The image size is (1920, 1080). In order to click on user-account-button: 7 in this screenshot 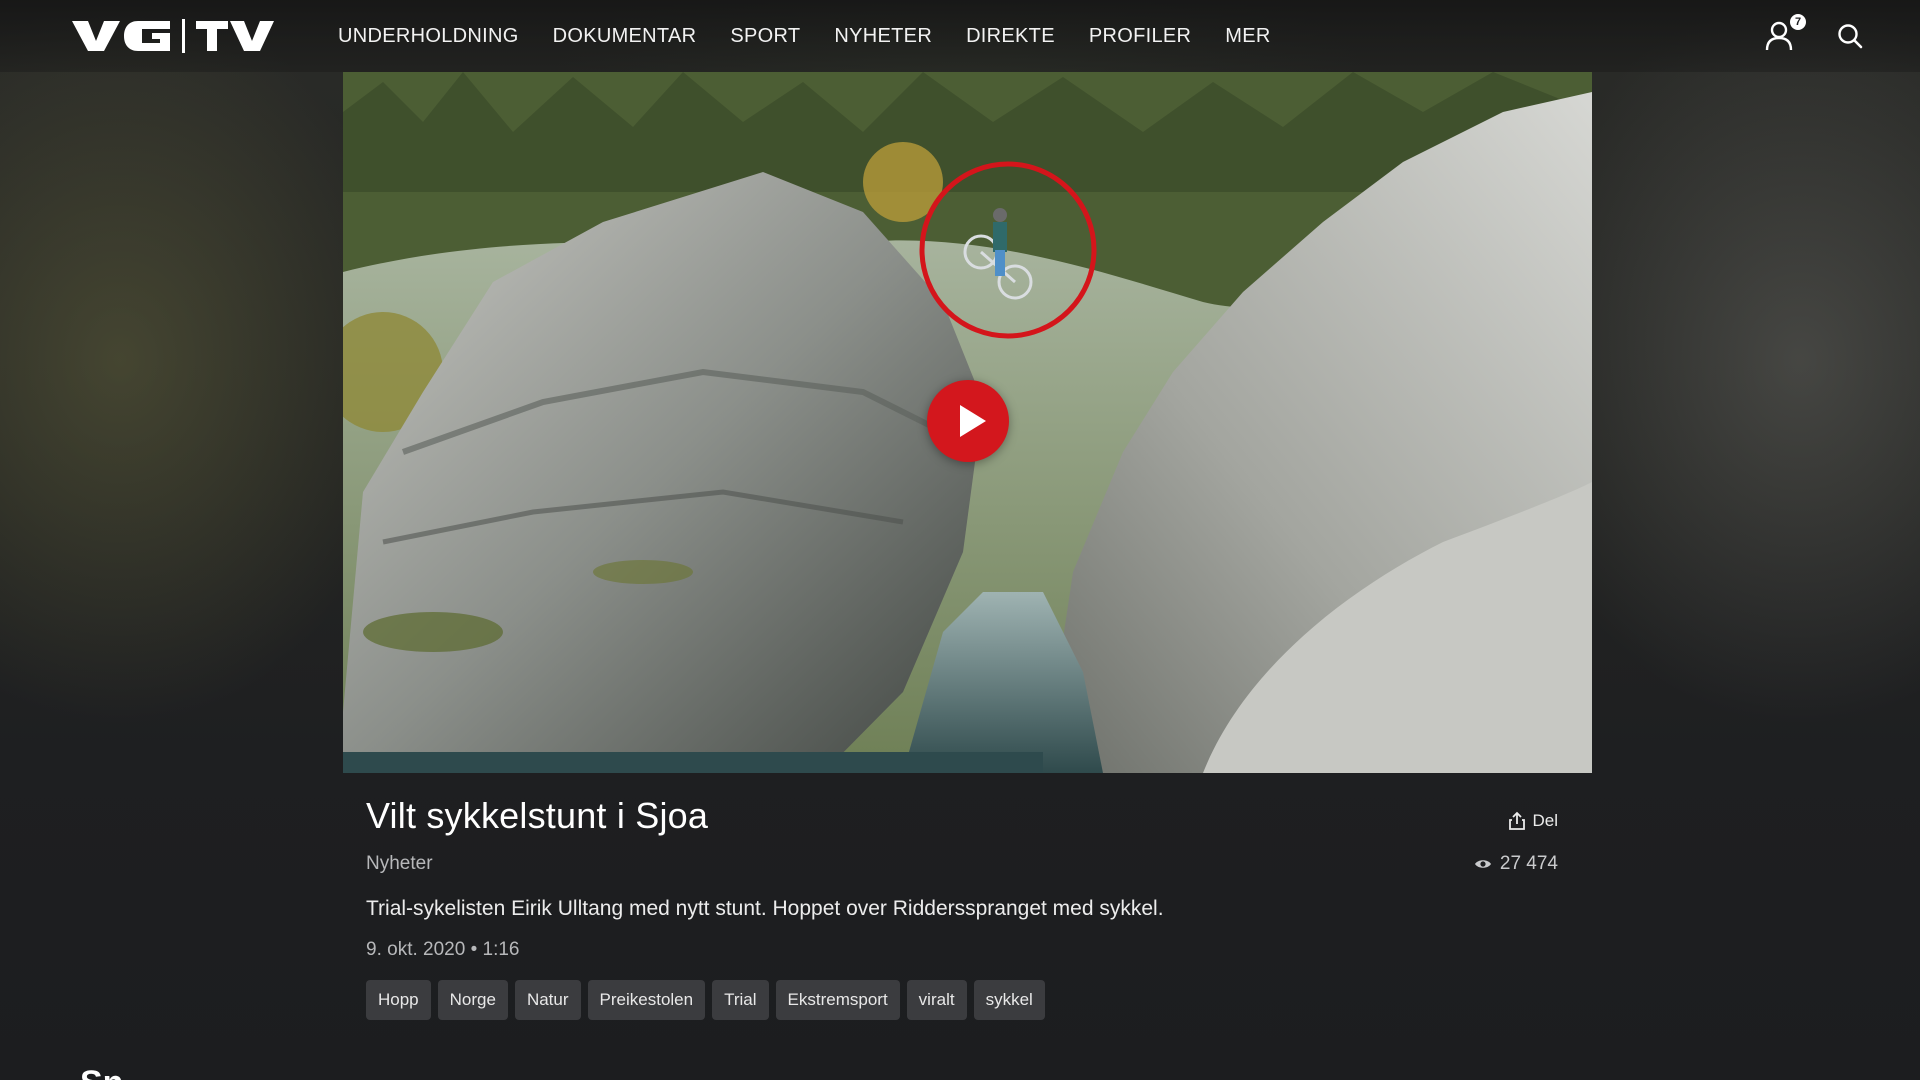, I will do `click(1784, 35)`.